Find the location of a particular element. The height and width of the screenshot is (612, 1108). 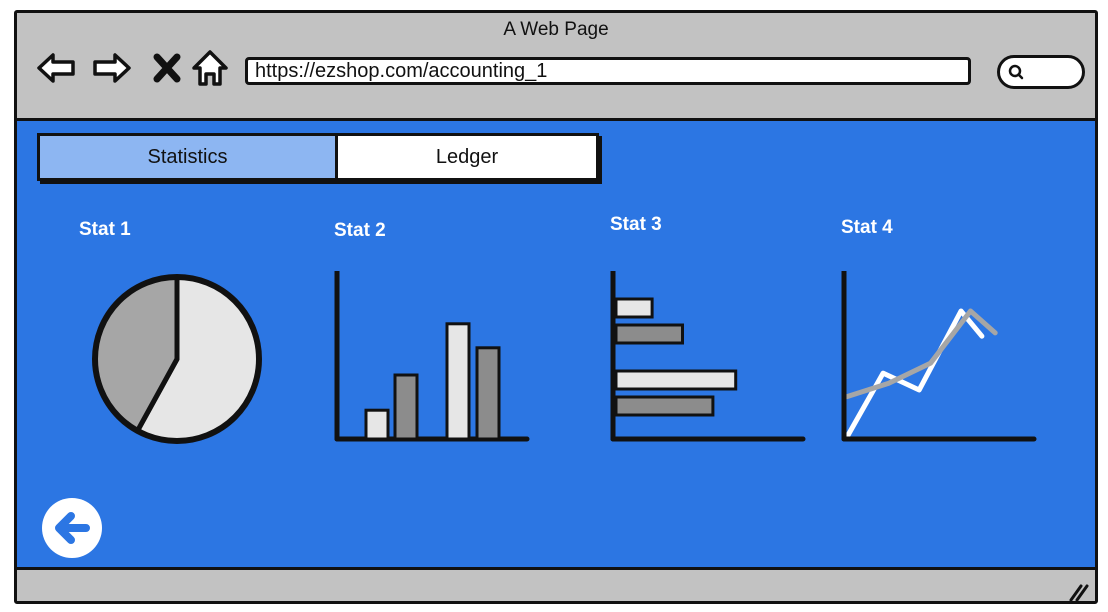

resize-handle-icon is located at coordinates (1078, 591).